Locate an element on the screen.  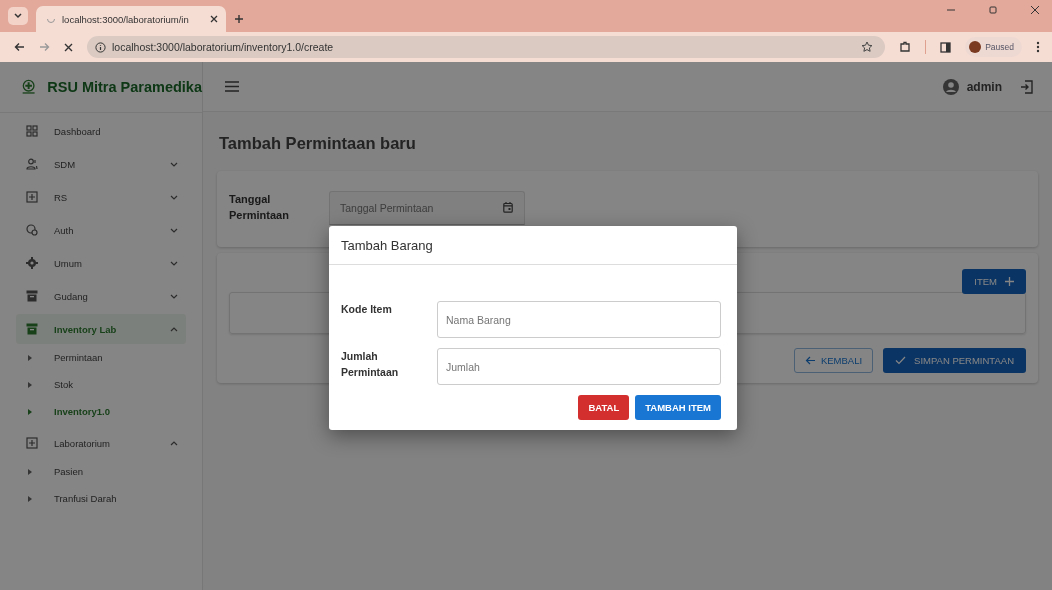
sidebar-item: Dashboard is located at coordinates (101, 131).